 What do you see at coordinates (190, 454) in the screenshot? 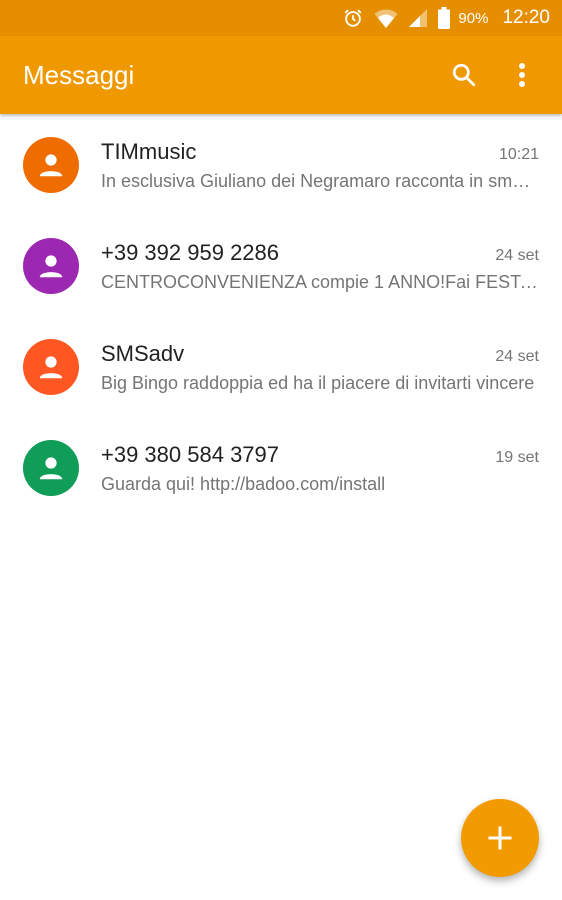
I see `conversation-sender: +39 380 584 3797` at bounding box center [190, 454].